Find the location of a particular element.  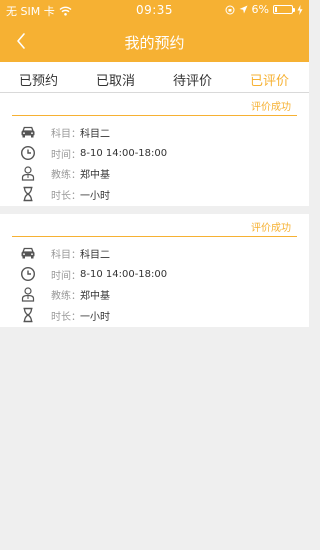

tab-to-review: 待评价 is located at coordinates (192, 79).